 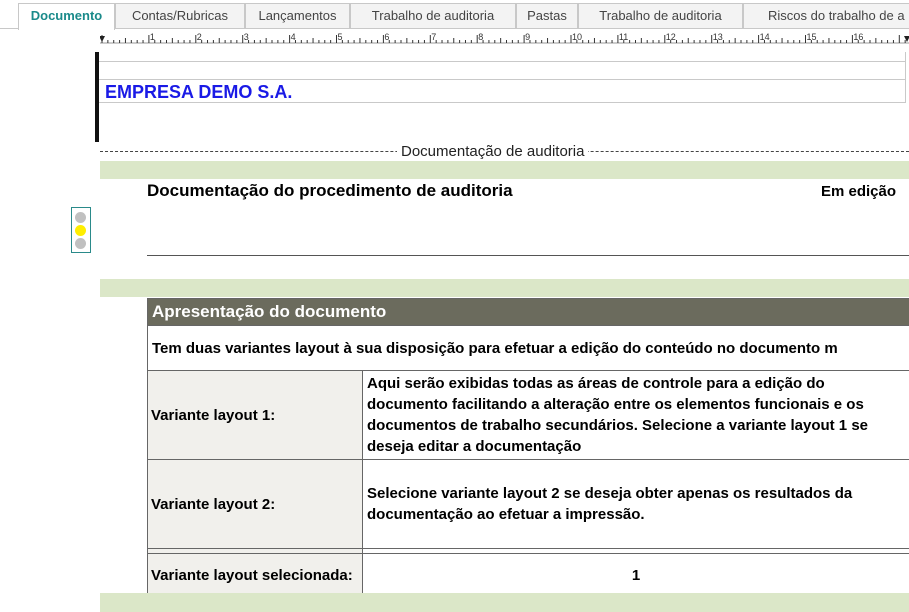 I want to click on tab-bar-divider, so click(x=454, y=28).